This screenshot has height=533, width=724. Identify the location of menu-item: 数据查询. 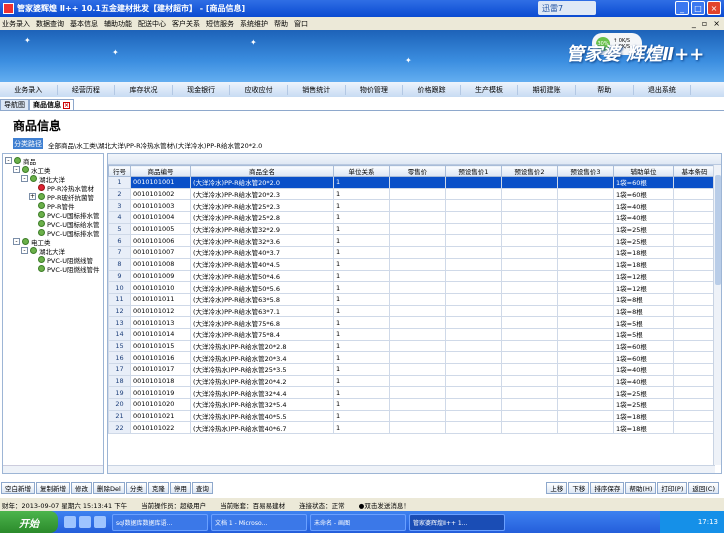
(50, 24).